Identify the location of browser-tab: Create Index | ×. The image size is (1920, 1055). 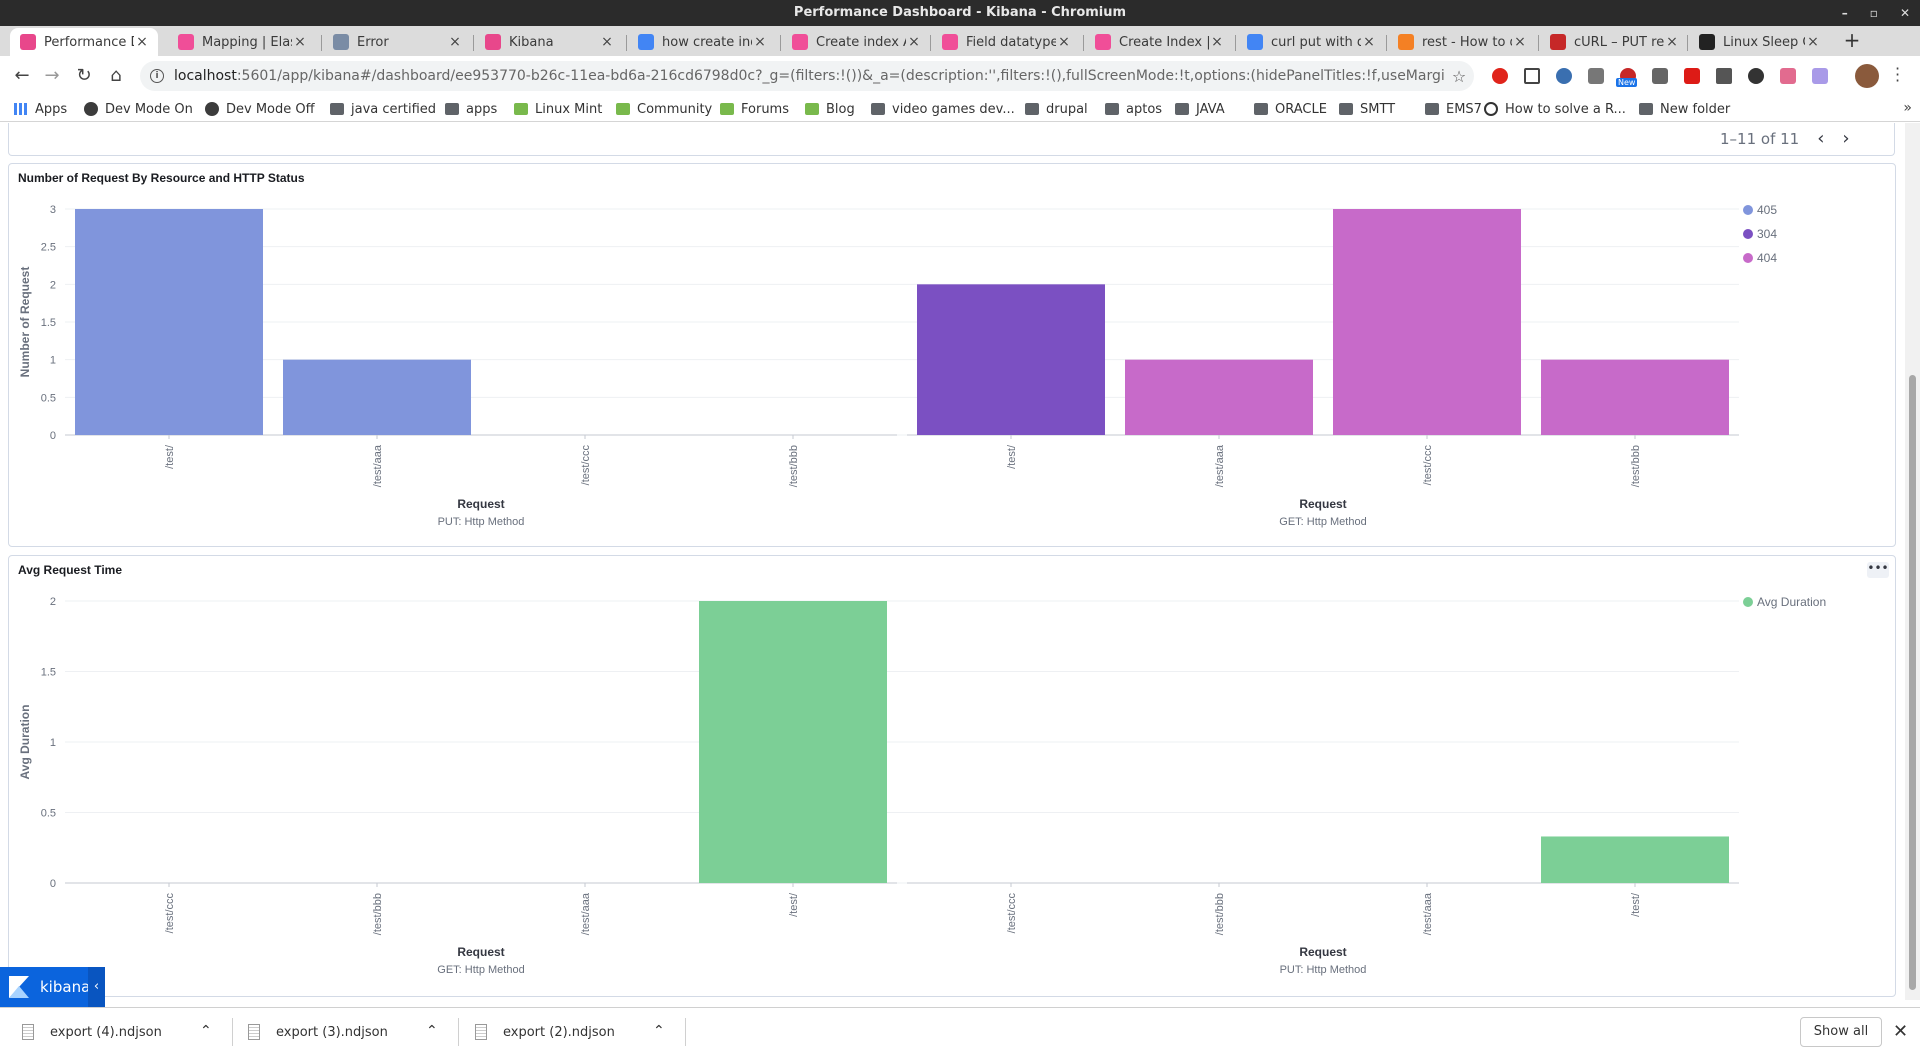
(1159, 42).